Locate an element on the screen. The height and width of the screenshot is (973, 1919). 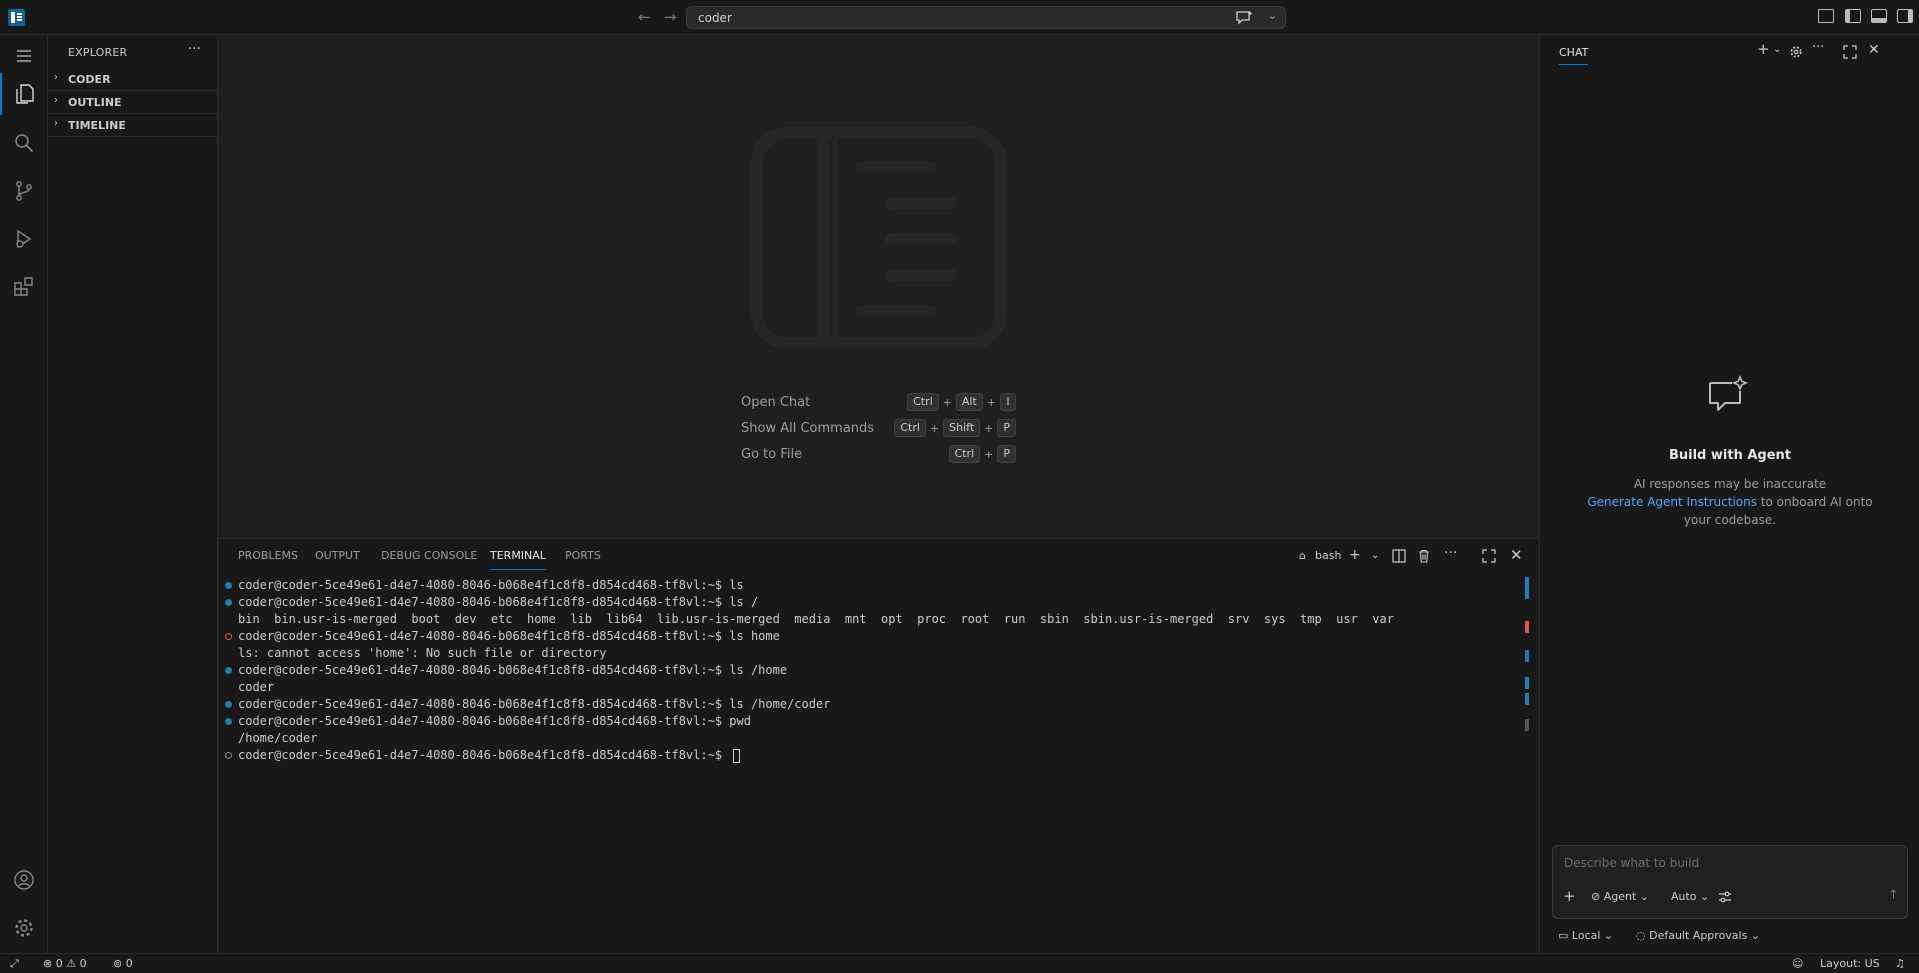
tab-ports: PORTS is located at coordinates (583, 555).